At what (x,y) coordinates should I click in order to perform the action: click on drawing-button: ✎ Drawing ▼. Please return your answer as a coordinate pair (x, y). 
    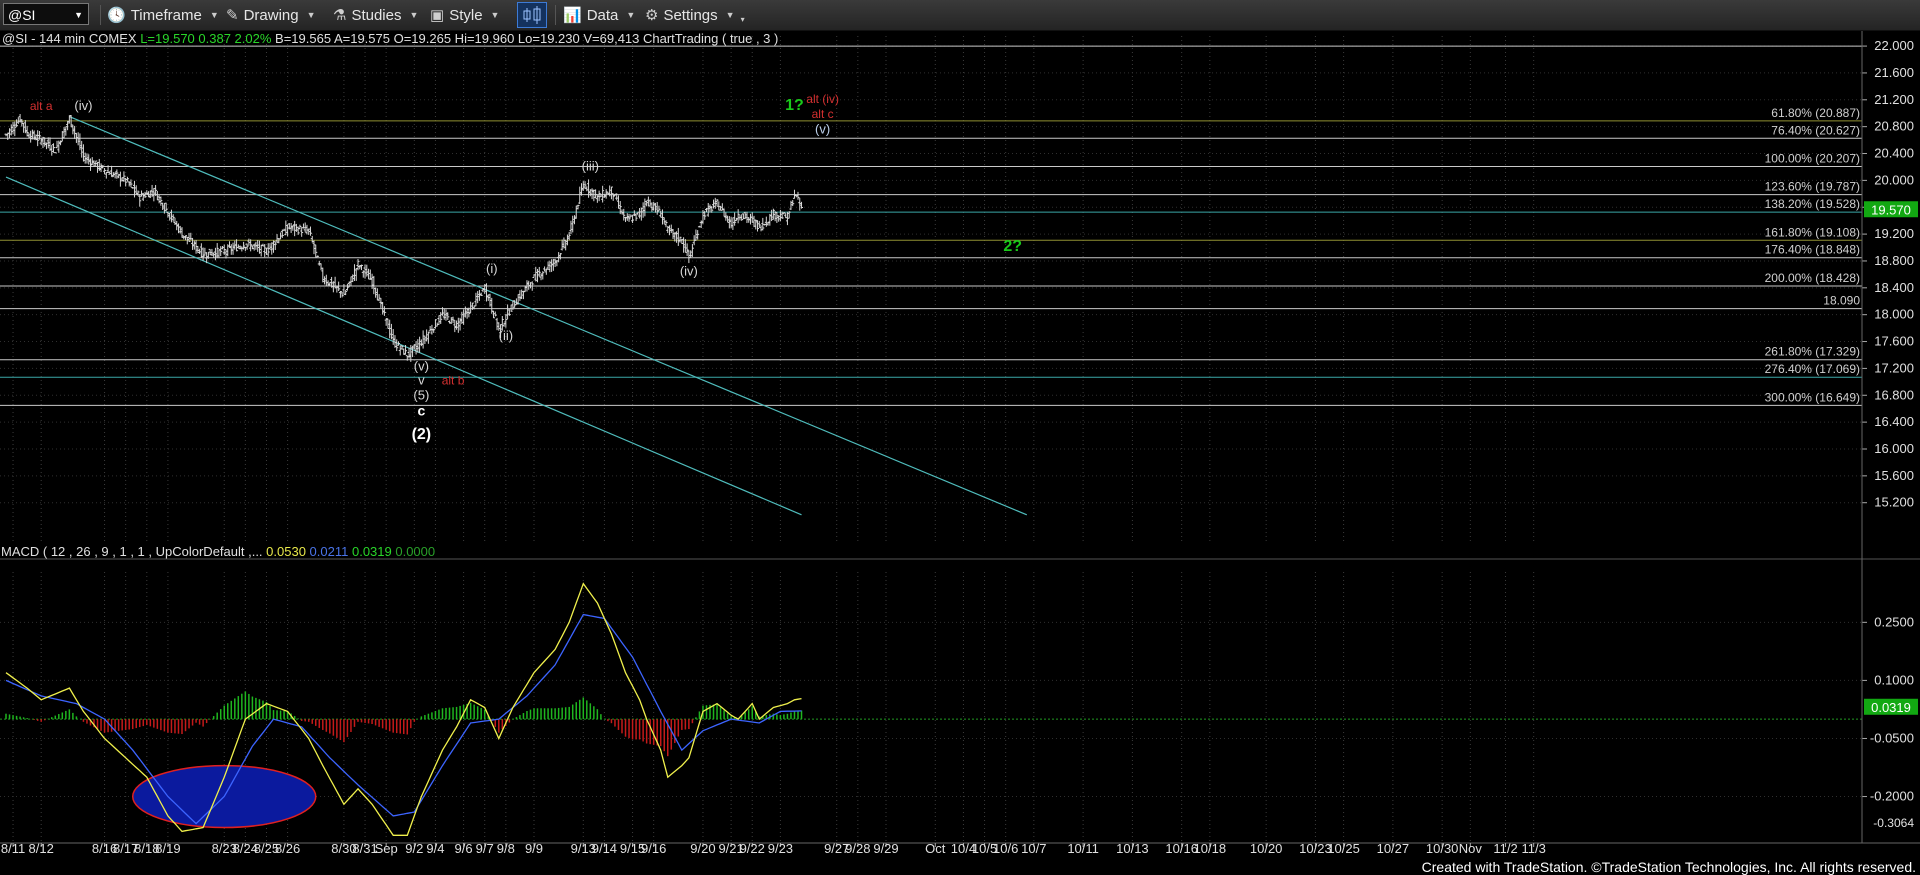
    Looking at the image, I should click on (271, 15).